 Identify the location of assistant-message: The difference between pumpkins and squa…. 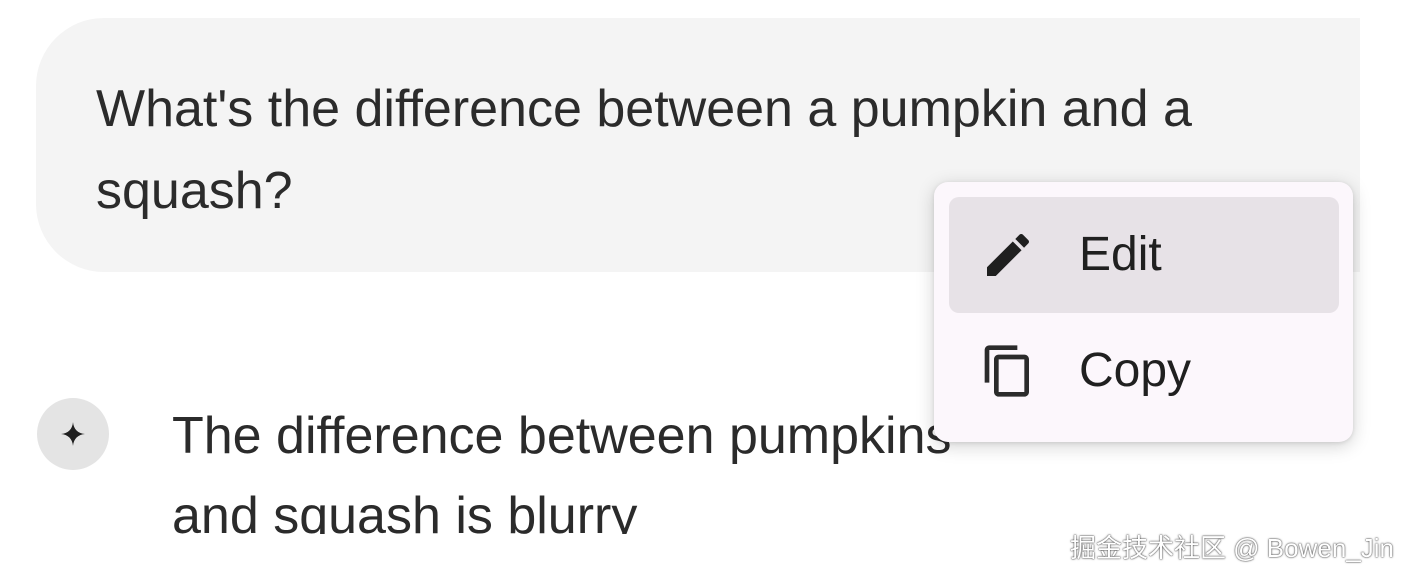
(612, 465).